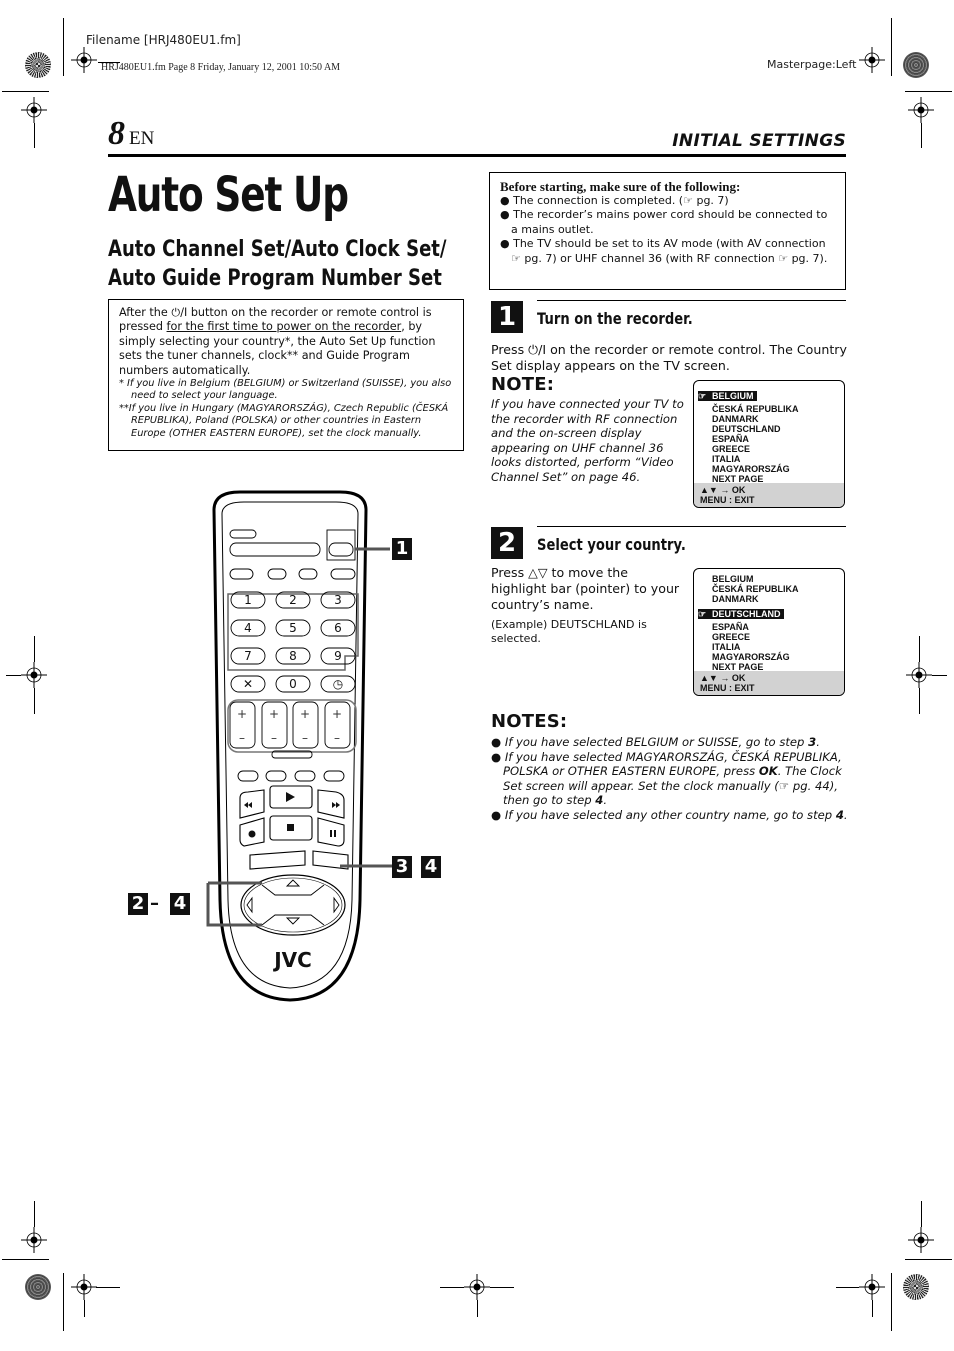 The width and height of the screenshot is (954, 1351). Describe the element at coordinates (605, 800) in the screenshot. I see `note-text: .` at that location.